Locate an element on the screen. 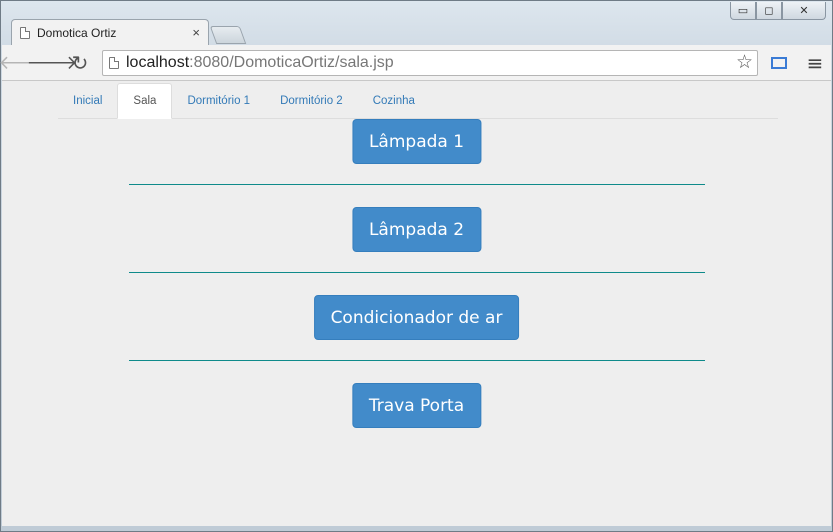 The height and width of the screenshot is (532, 833). cast-button is located at coordinates (779, 63).